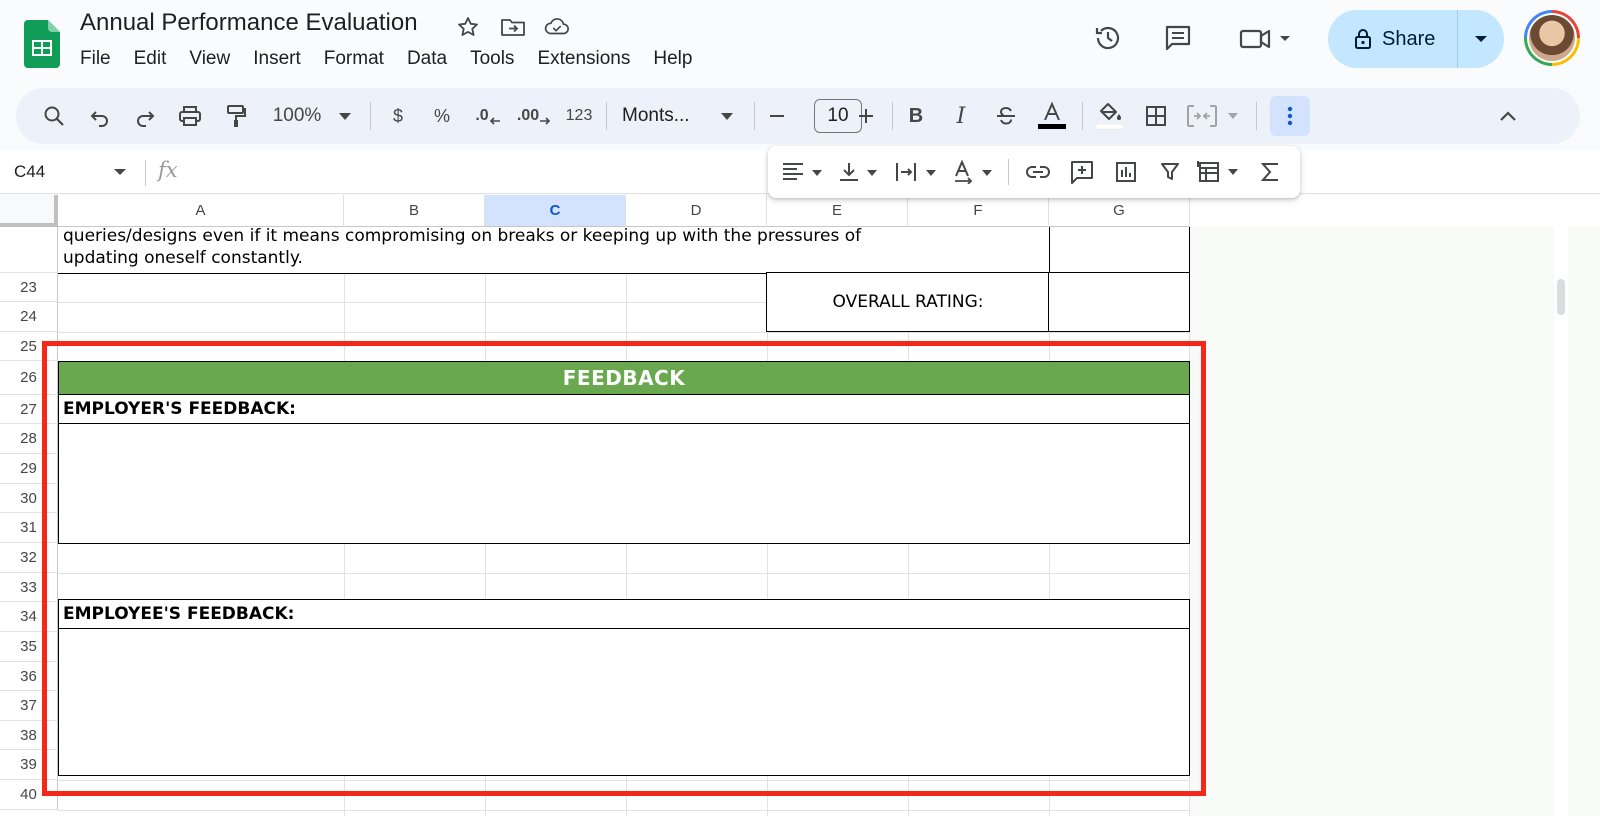  Describe the element at coordinates (1508, 116) in the screenshot. I see `collapse-menus-icon` at that location.